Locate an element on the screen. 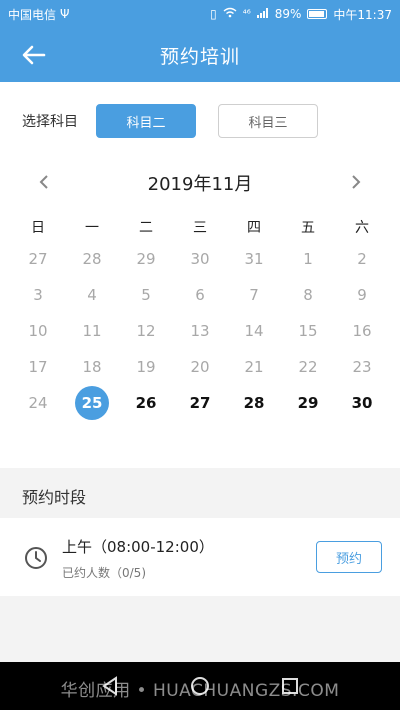  calendar-day-disabled: 14 is located at coordinates (254, 331).